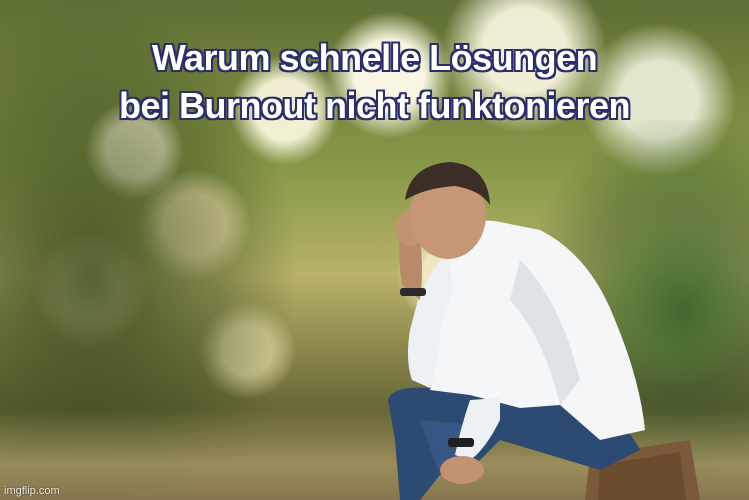 This screenshot has width=749, height=500. Describe the element at coordinates (374, 57) in the screenshot. I see `caption-line-1: Warum schnelle Lösungen` at that location.